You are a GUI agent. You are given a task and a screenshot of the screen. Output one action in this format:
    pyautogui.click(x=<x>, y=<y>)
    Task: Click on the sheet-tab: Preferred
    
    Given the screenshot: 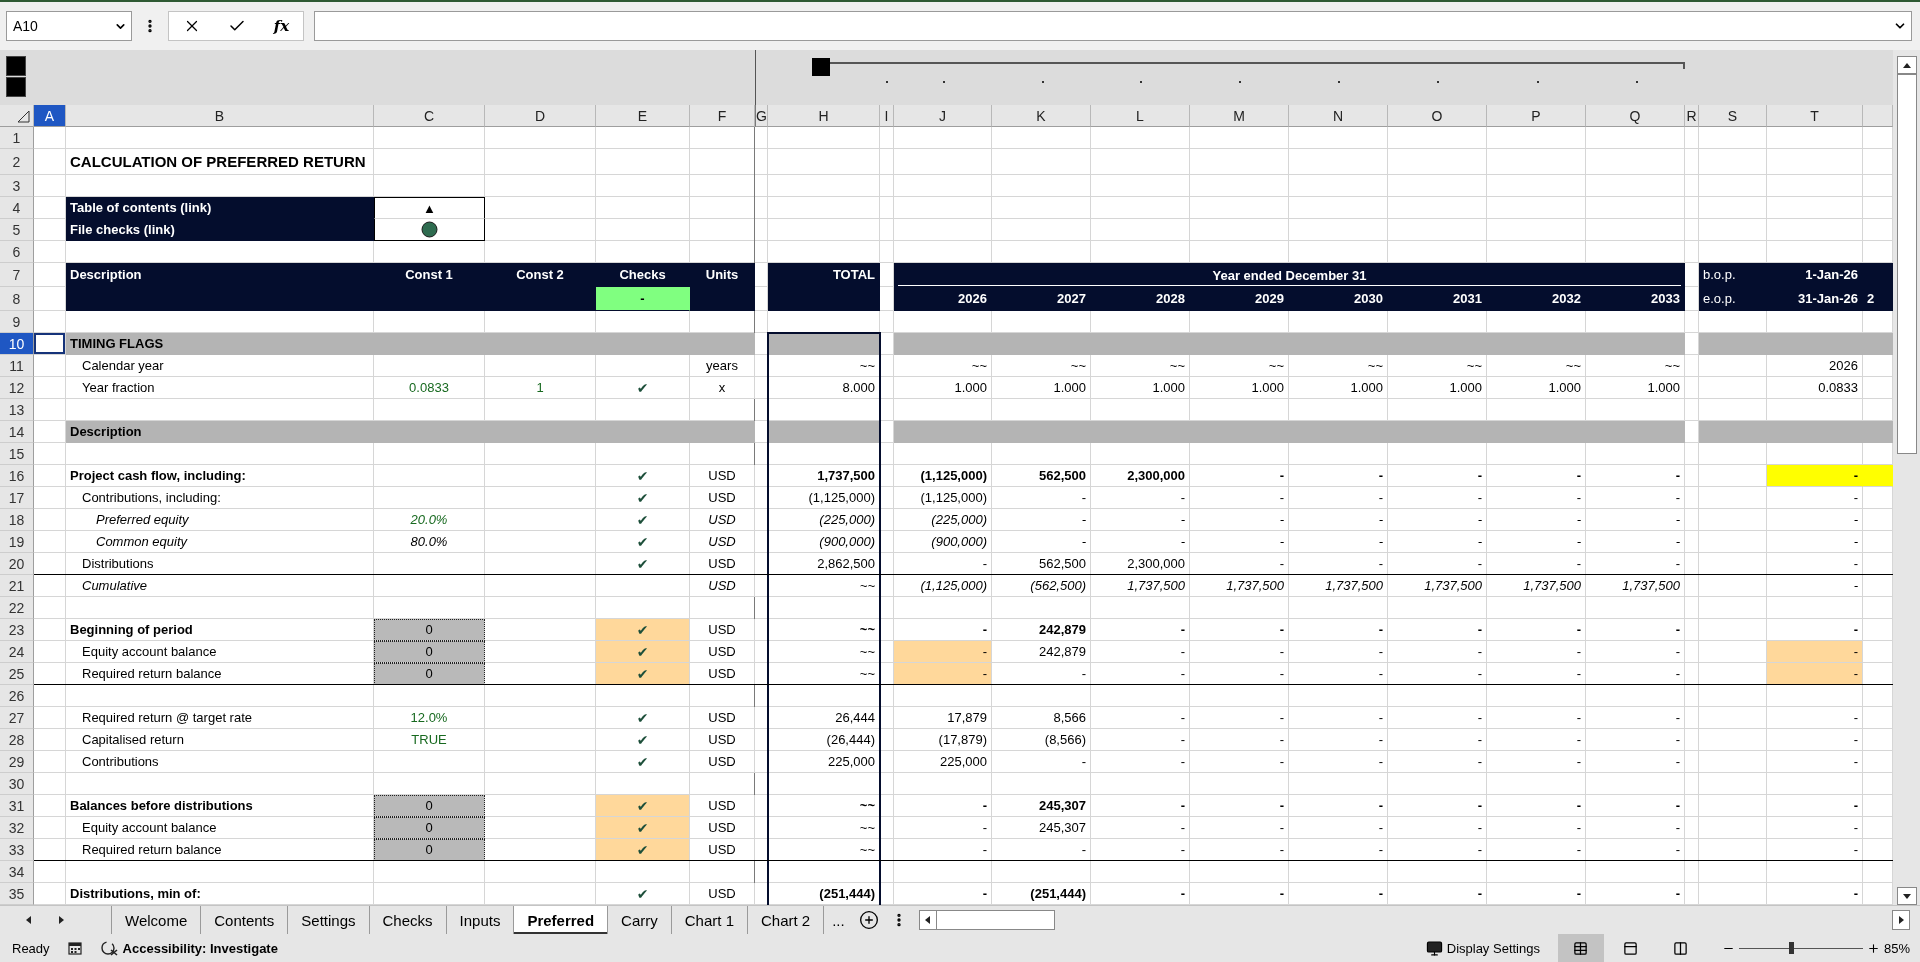 What is the action you would take?
    pyautogui.click(x=561, y=920)
    